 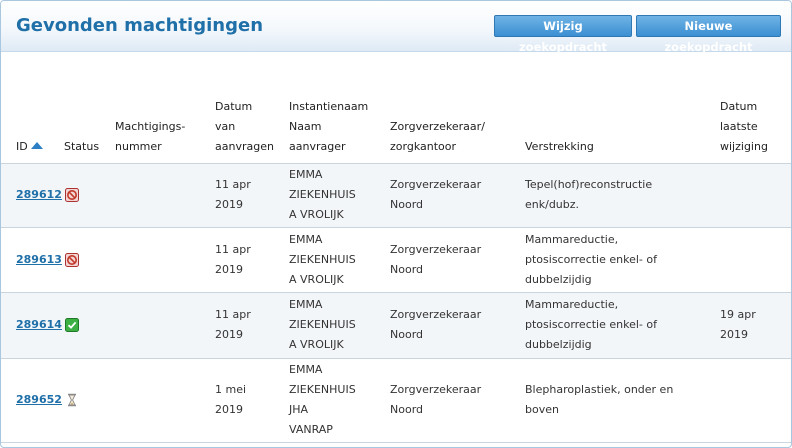 What do you see at coordinates (39, 259) in the screenshot?
I see `id-link: 289613` at bounding box center [39, 259].